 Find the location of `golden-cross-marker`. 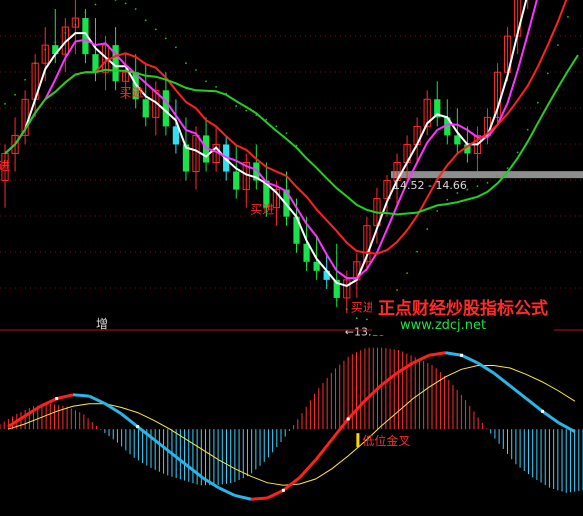

golden-cross-marker is located at coordinates (358, 440).